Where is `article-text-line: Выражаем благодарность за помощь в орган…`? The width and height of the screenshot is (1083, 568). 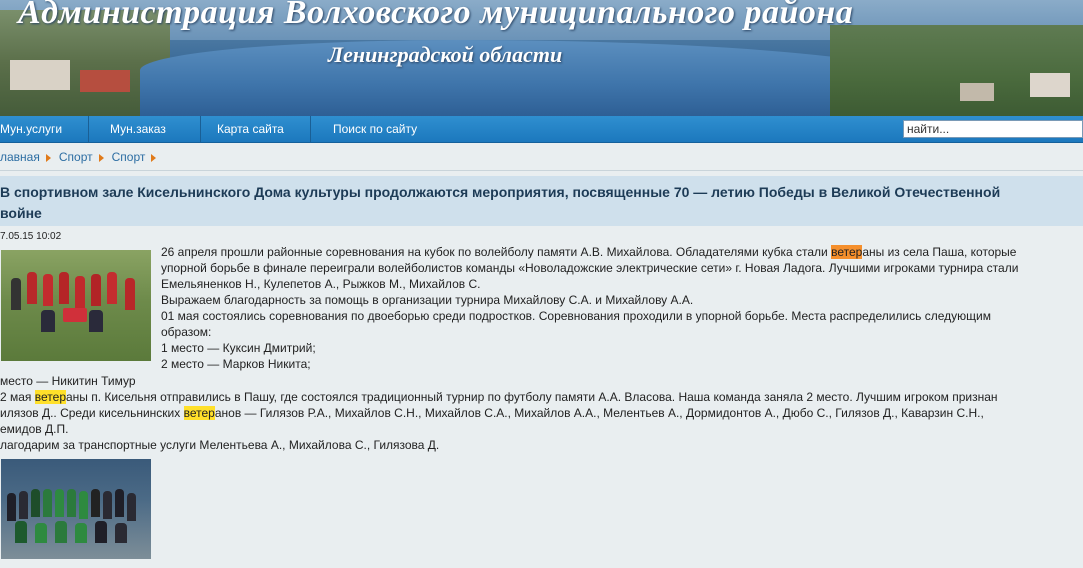
article-text-line: Выражаем благодарность за помощь в орган… is located at coordinates (427, 300).